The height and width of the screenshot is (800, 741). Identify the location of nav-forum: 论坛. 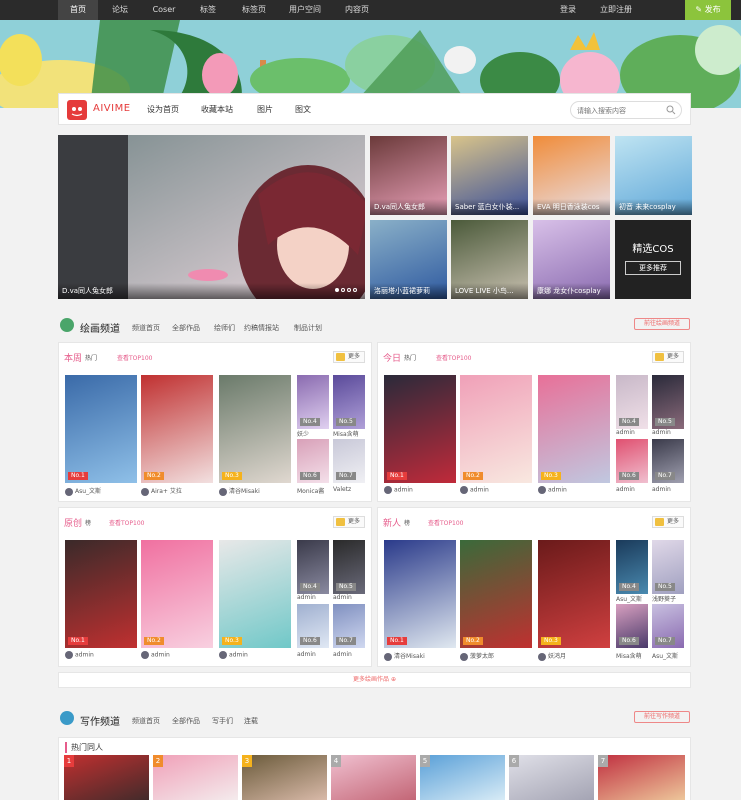
(120, 10).